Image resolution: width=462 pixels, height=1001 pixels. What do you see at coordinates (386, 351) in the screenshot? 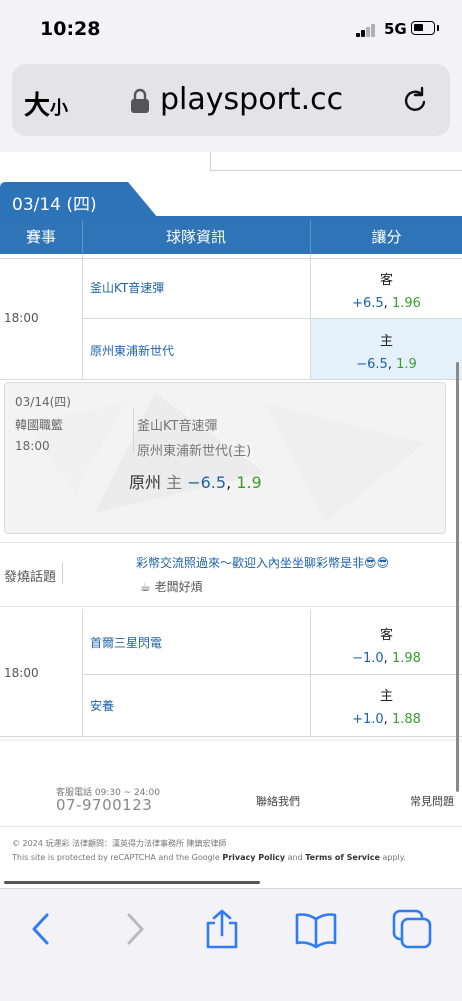
I see `odds-cell-home: 主 −6.5, 1.9` at bounding box center [386, 351].